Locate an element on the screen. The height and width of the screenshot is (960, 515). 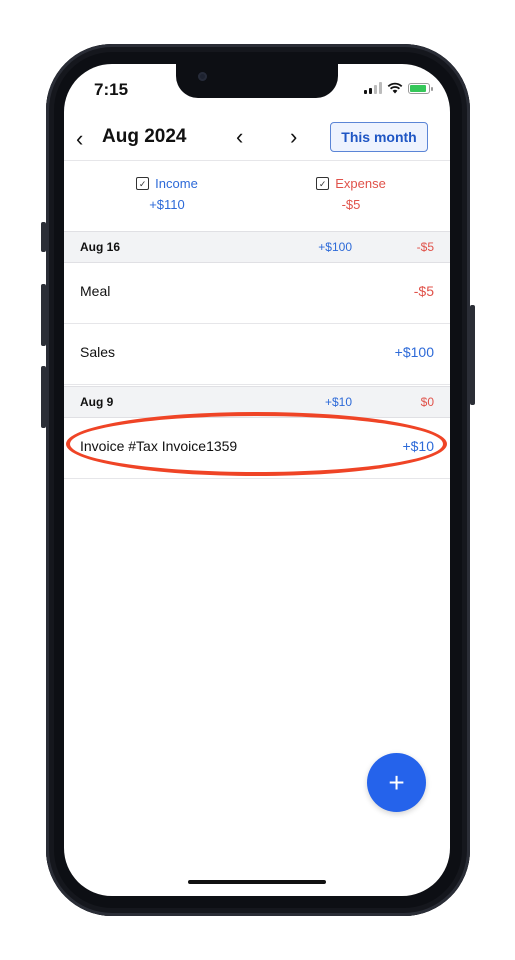
income-total: +$110 is located at coordinates (167, 204).